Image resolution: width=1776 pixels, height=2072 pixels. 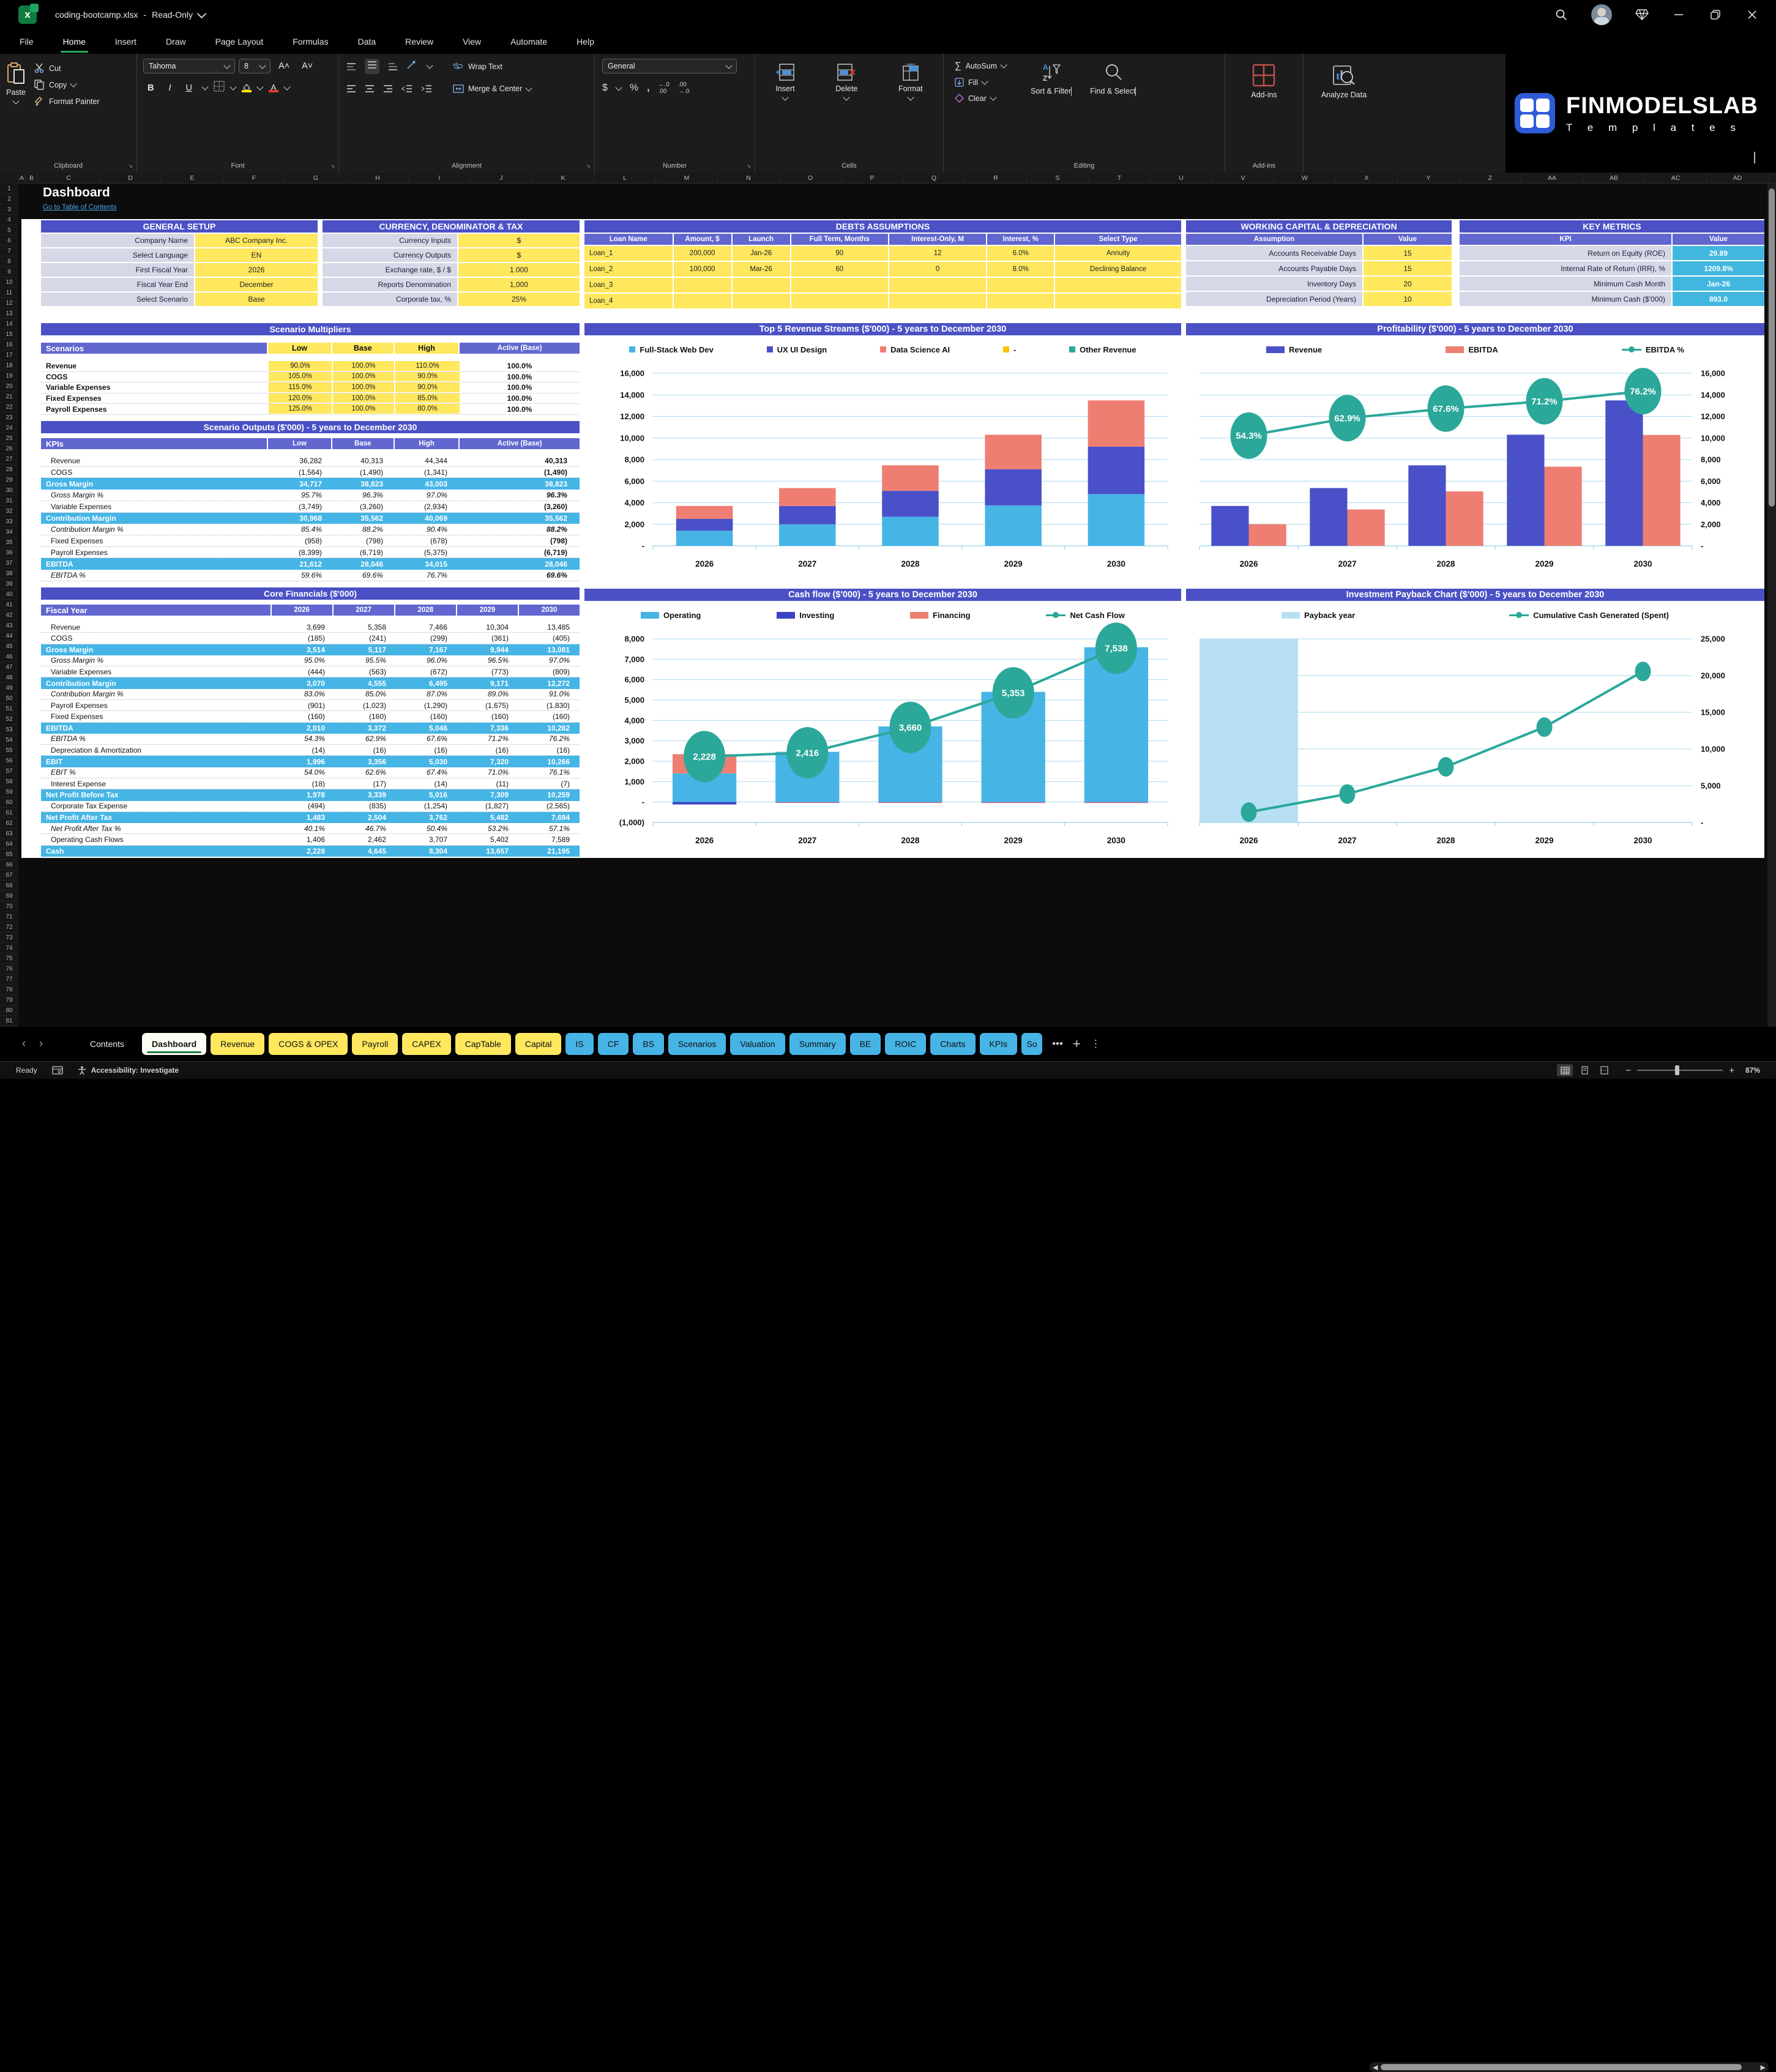 What do you see at coordinates (107, 1044) in the screenshot?
I see `sheet-tab-contents: Contents` at bounding box center [107, 1044].